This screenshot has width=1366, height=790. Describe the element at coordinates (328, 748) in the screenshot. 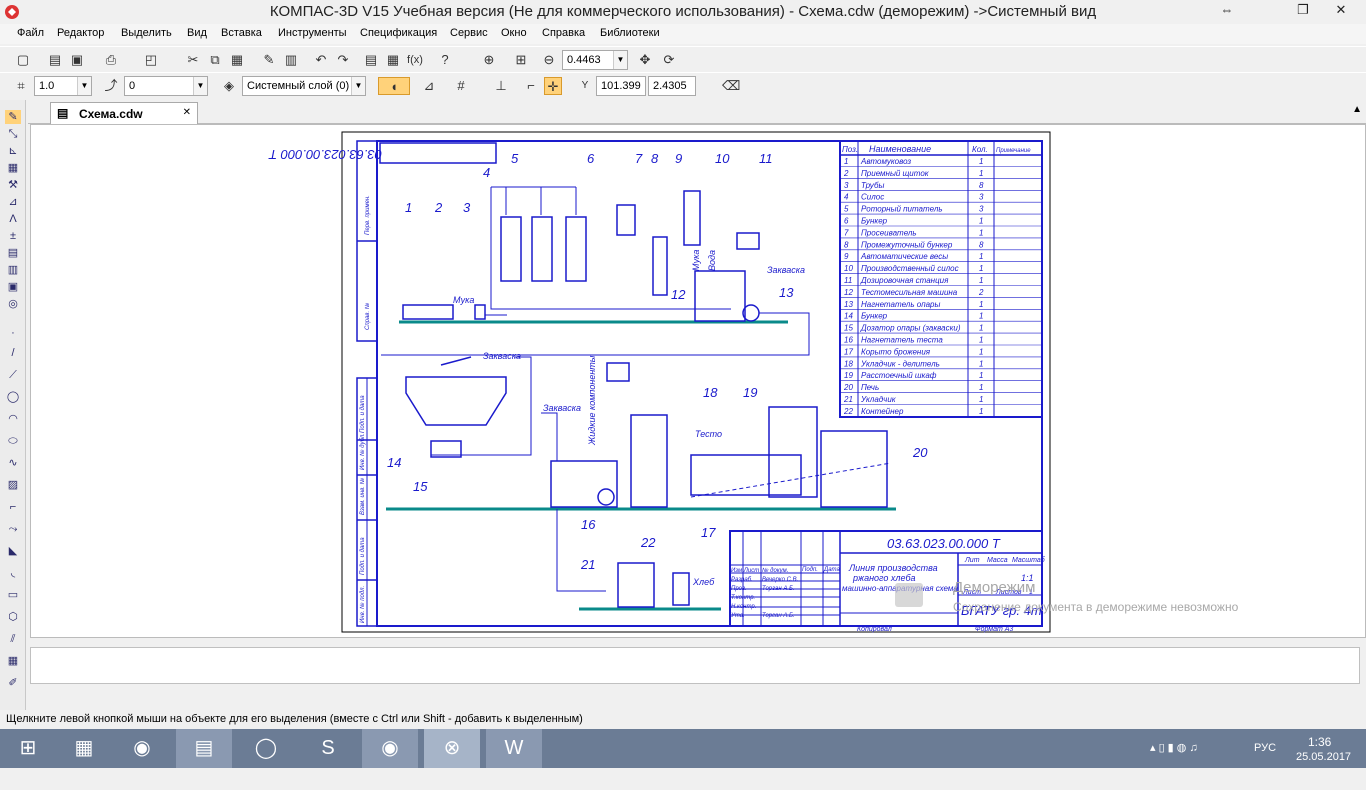

I see `skype-icon: S` at that location.